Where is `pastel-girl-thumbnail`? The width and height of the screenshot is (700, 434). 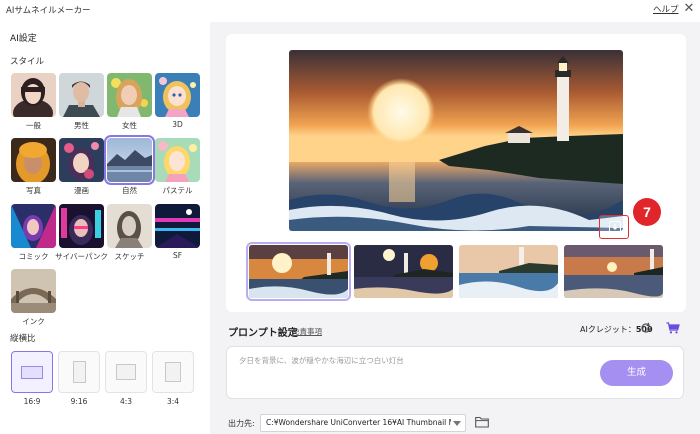
pastel-girl-thumbnail is located at coordinates (177, 160).